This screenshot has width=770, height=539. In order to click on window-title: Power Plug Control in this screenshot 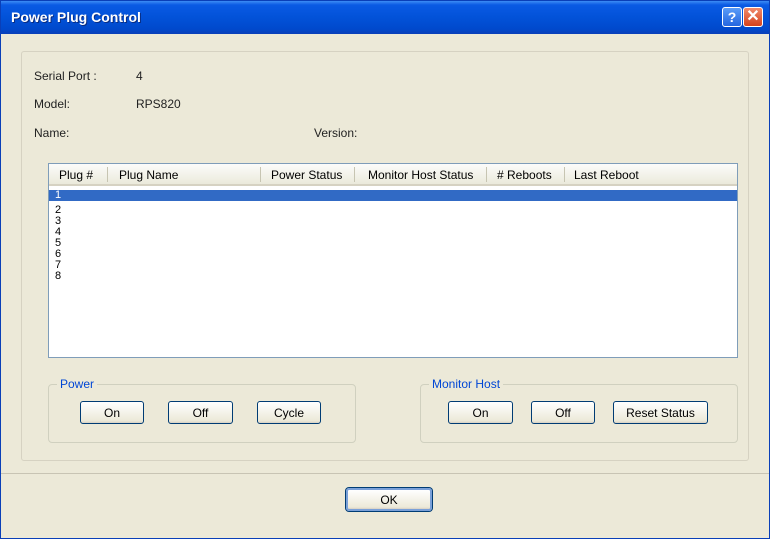, I will do `click(76, 17)`.